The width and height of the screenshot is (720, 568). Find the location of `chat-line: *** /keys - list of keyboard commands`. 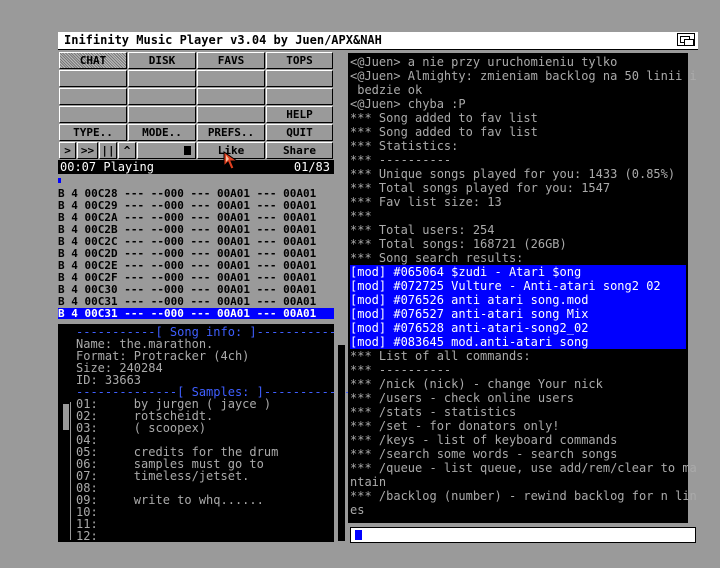

chat-line: *** /keys - list of keyboard commands is located at coordinates (484, 440).